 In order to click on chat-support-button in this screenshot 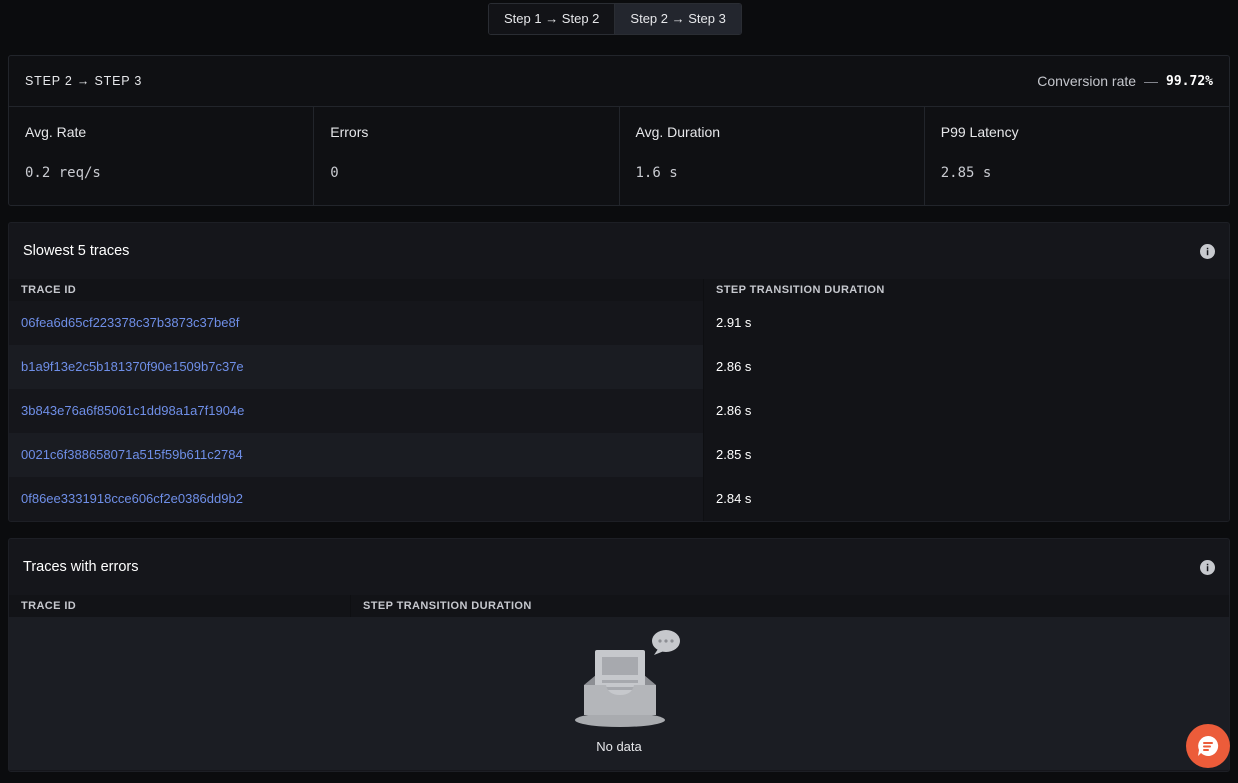, I will do `click(1208, 746)`.